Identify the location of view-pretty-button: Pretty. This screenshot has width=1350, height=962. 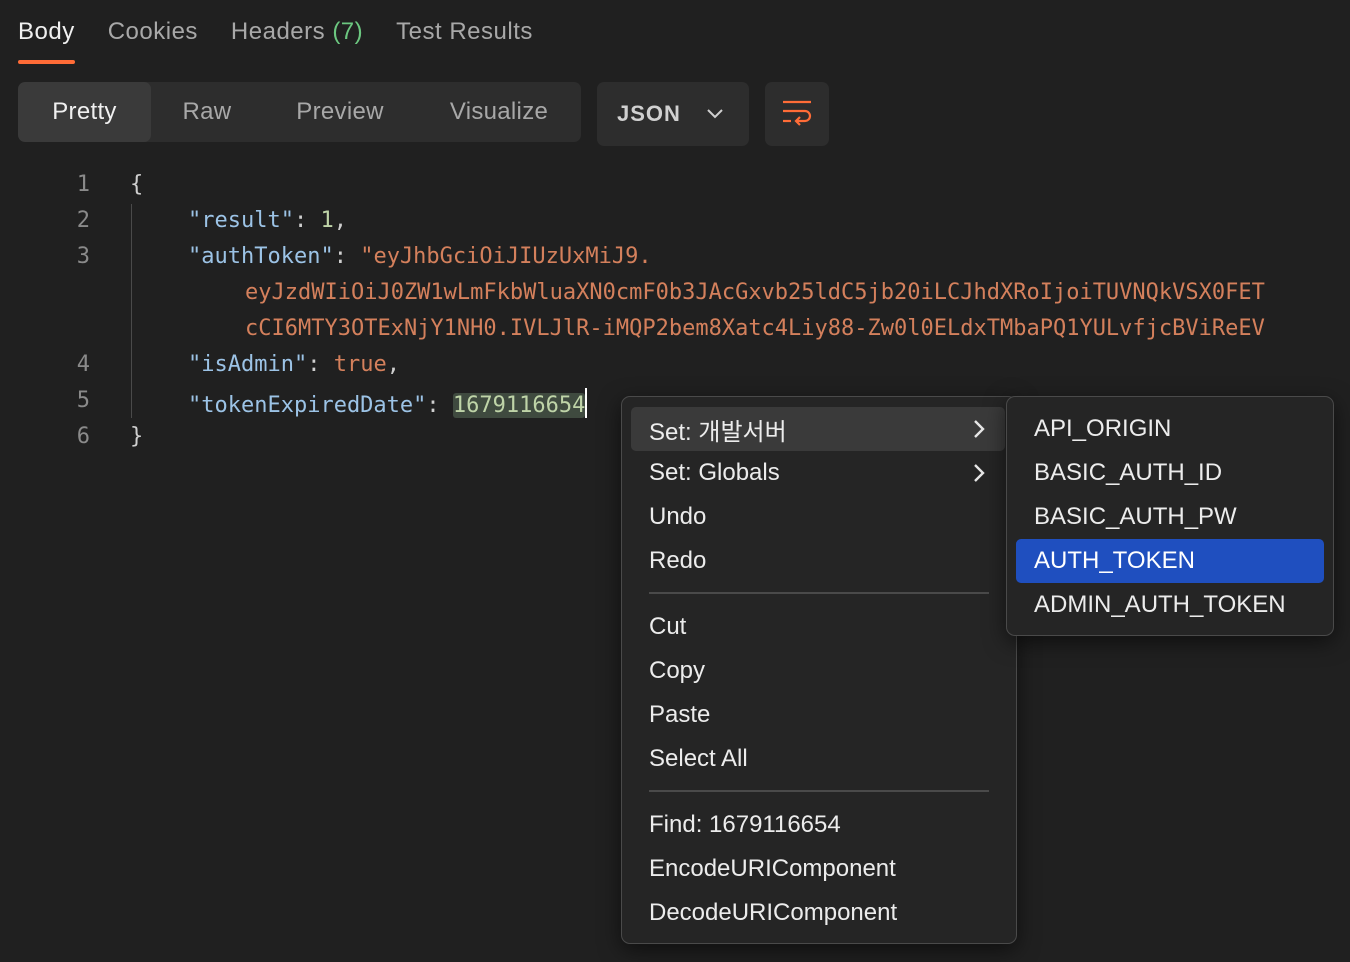
(84, 112).